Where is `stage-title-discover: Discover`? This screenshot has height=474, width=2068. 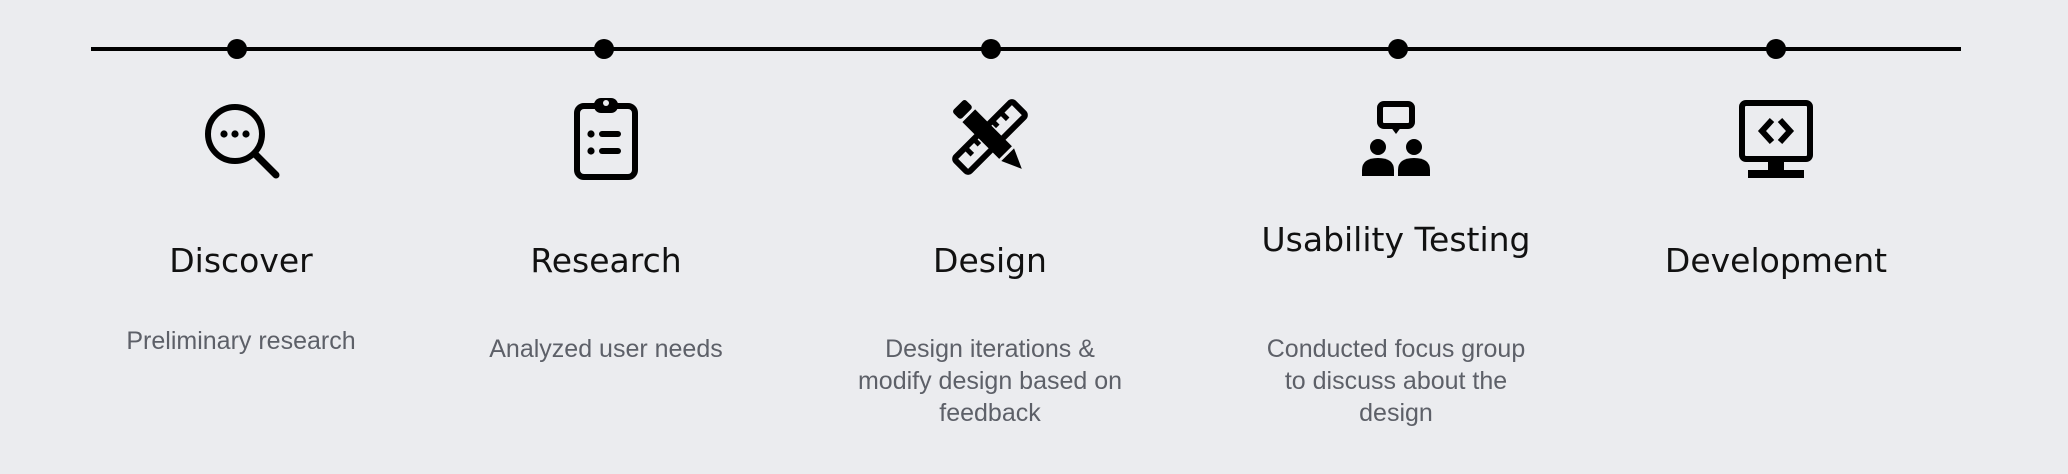
stage-title-discover: Discover is located at coordinates (241, 260).